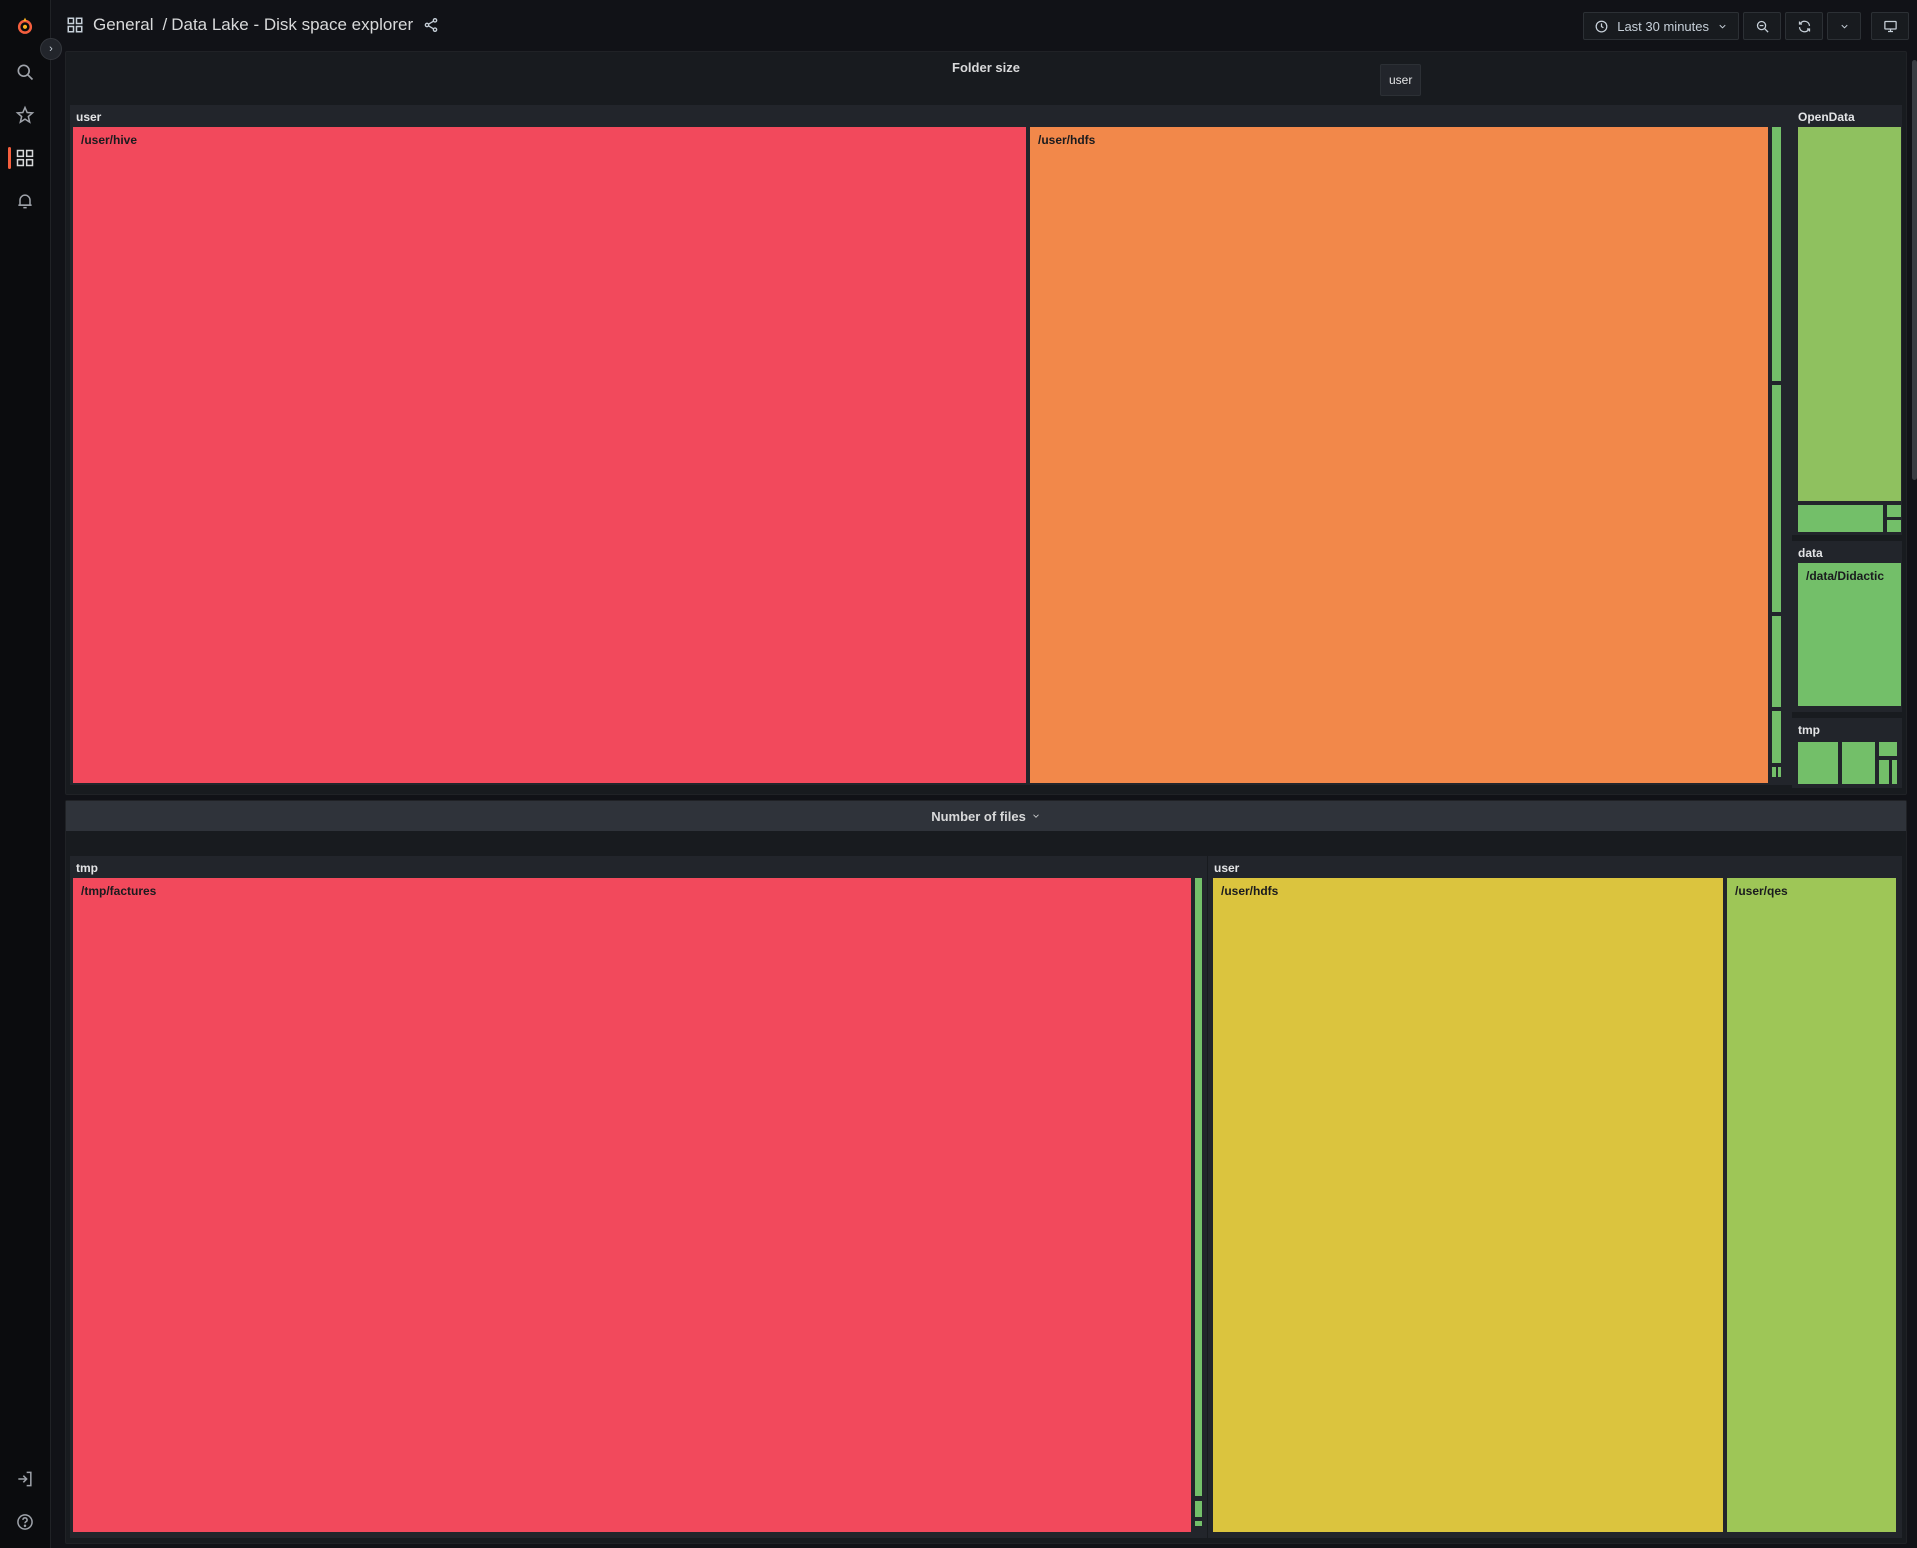  What do you see at coordinates (978, 816) in the screenshot?
I see `panel-title: Number of files` at bounding box center [978, 816].